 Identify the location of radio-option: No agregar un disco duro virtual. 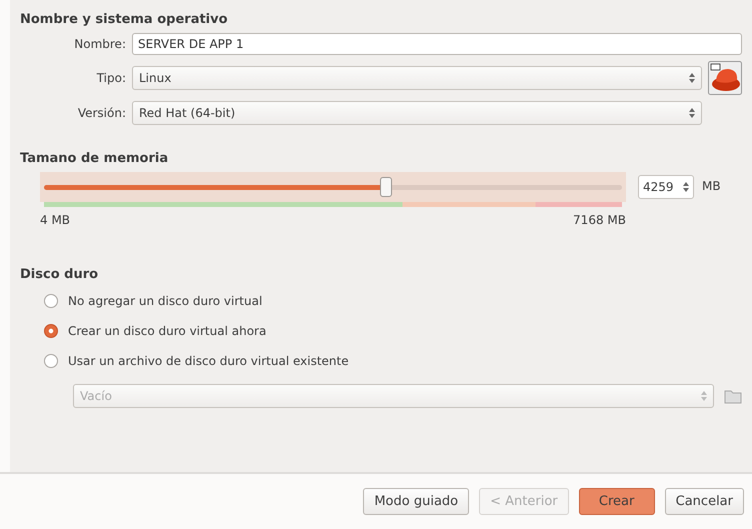
(393, 301).